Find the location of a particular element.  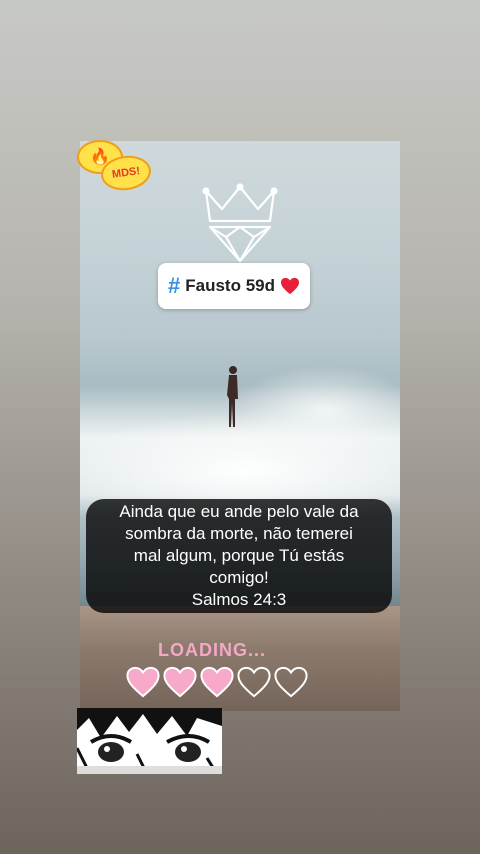

caption-line: mal algum, porque Tú estás is located at coordinates (239, 555).